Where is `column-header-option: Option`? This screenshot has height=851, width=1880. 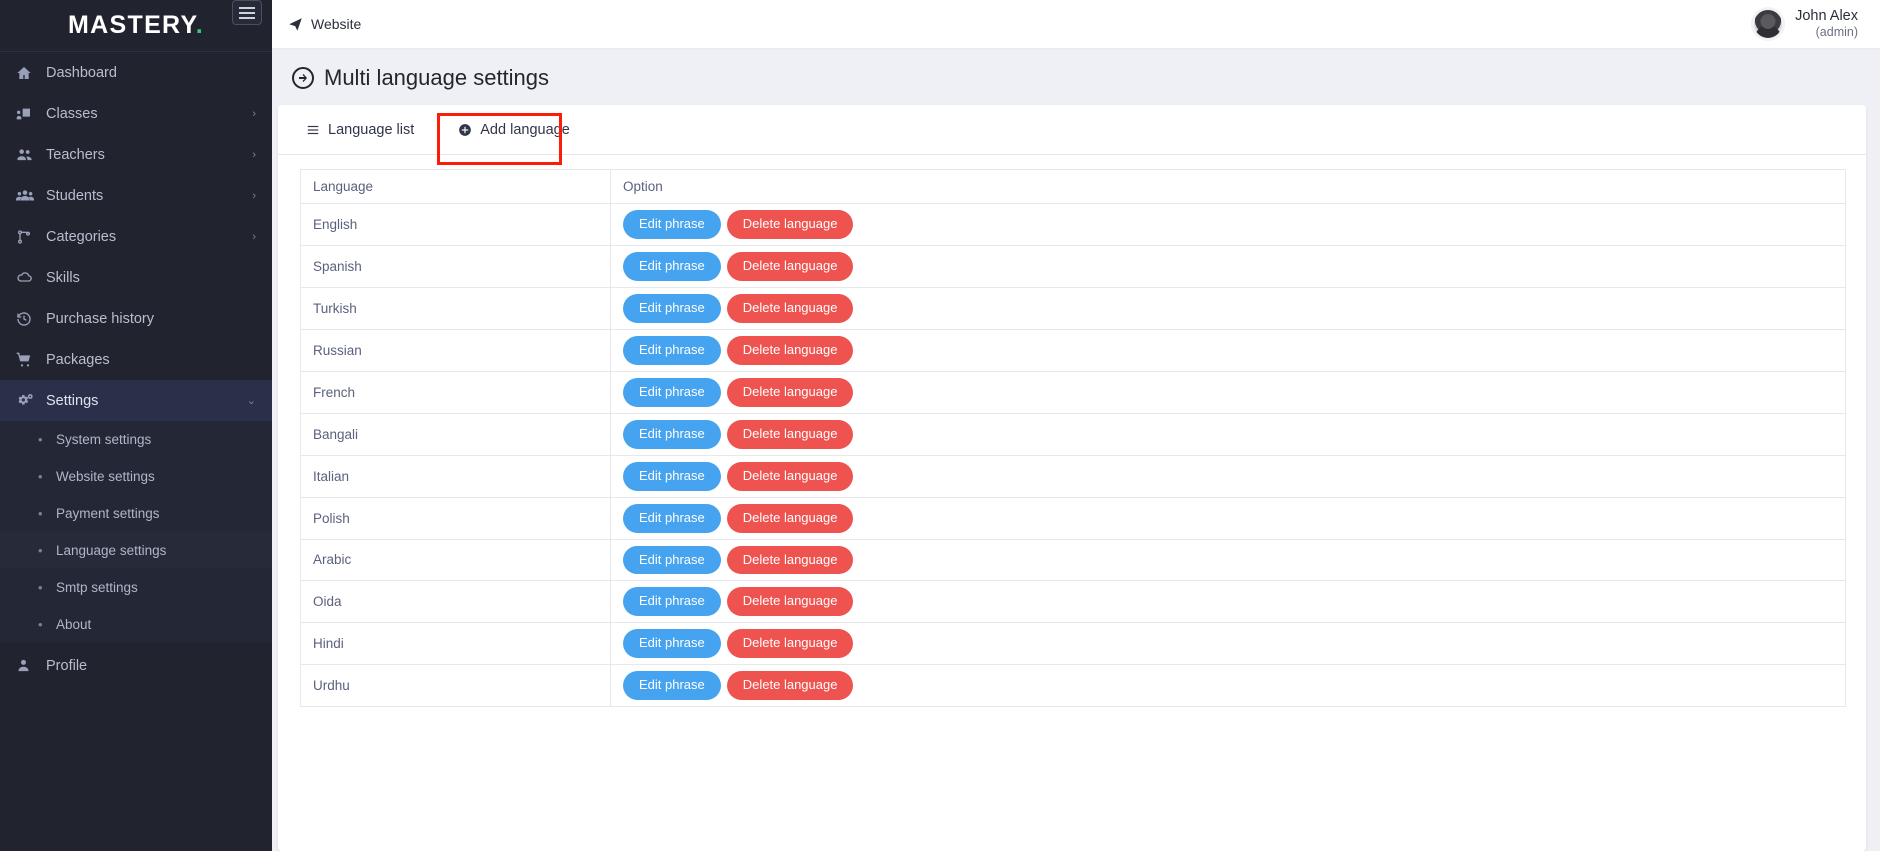
column-header-option: Option is located at coordinates (1228, 186).